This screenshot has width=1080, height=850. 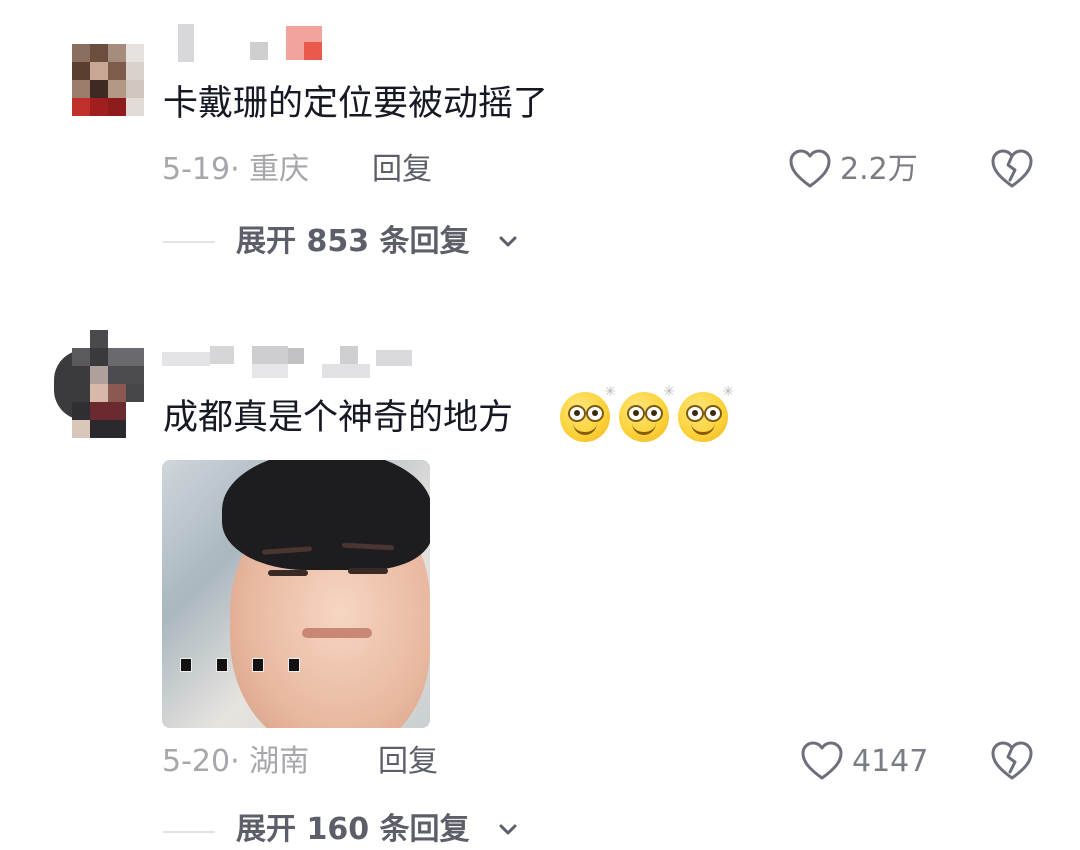 I want to click on expand-replies-label: 展开 853 条回复, so click(x=353, y=241).